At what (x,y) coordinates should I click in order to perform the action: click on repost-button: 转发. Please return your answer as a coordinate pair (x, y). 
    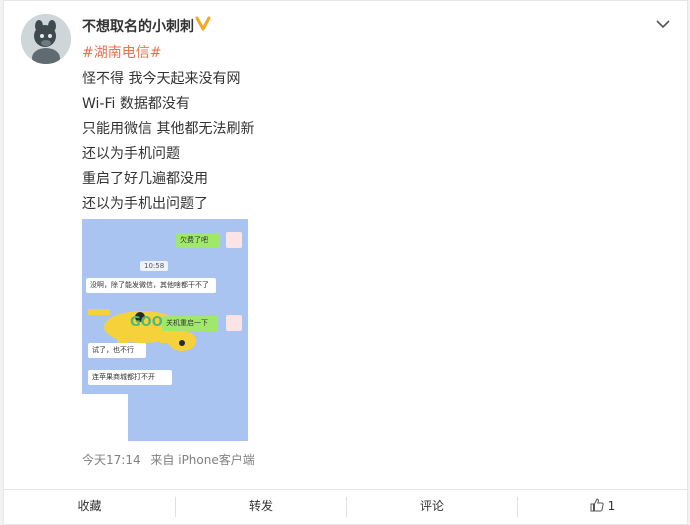
    Looking at the image, I should click on (261, 507).